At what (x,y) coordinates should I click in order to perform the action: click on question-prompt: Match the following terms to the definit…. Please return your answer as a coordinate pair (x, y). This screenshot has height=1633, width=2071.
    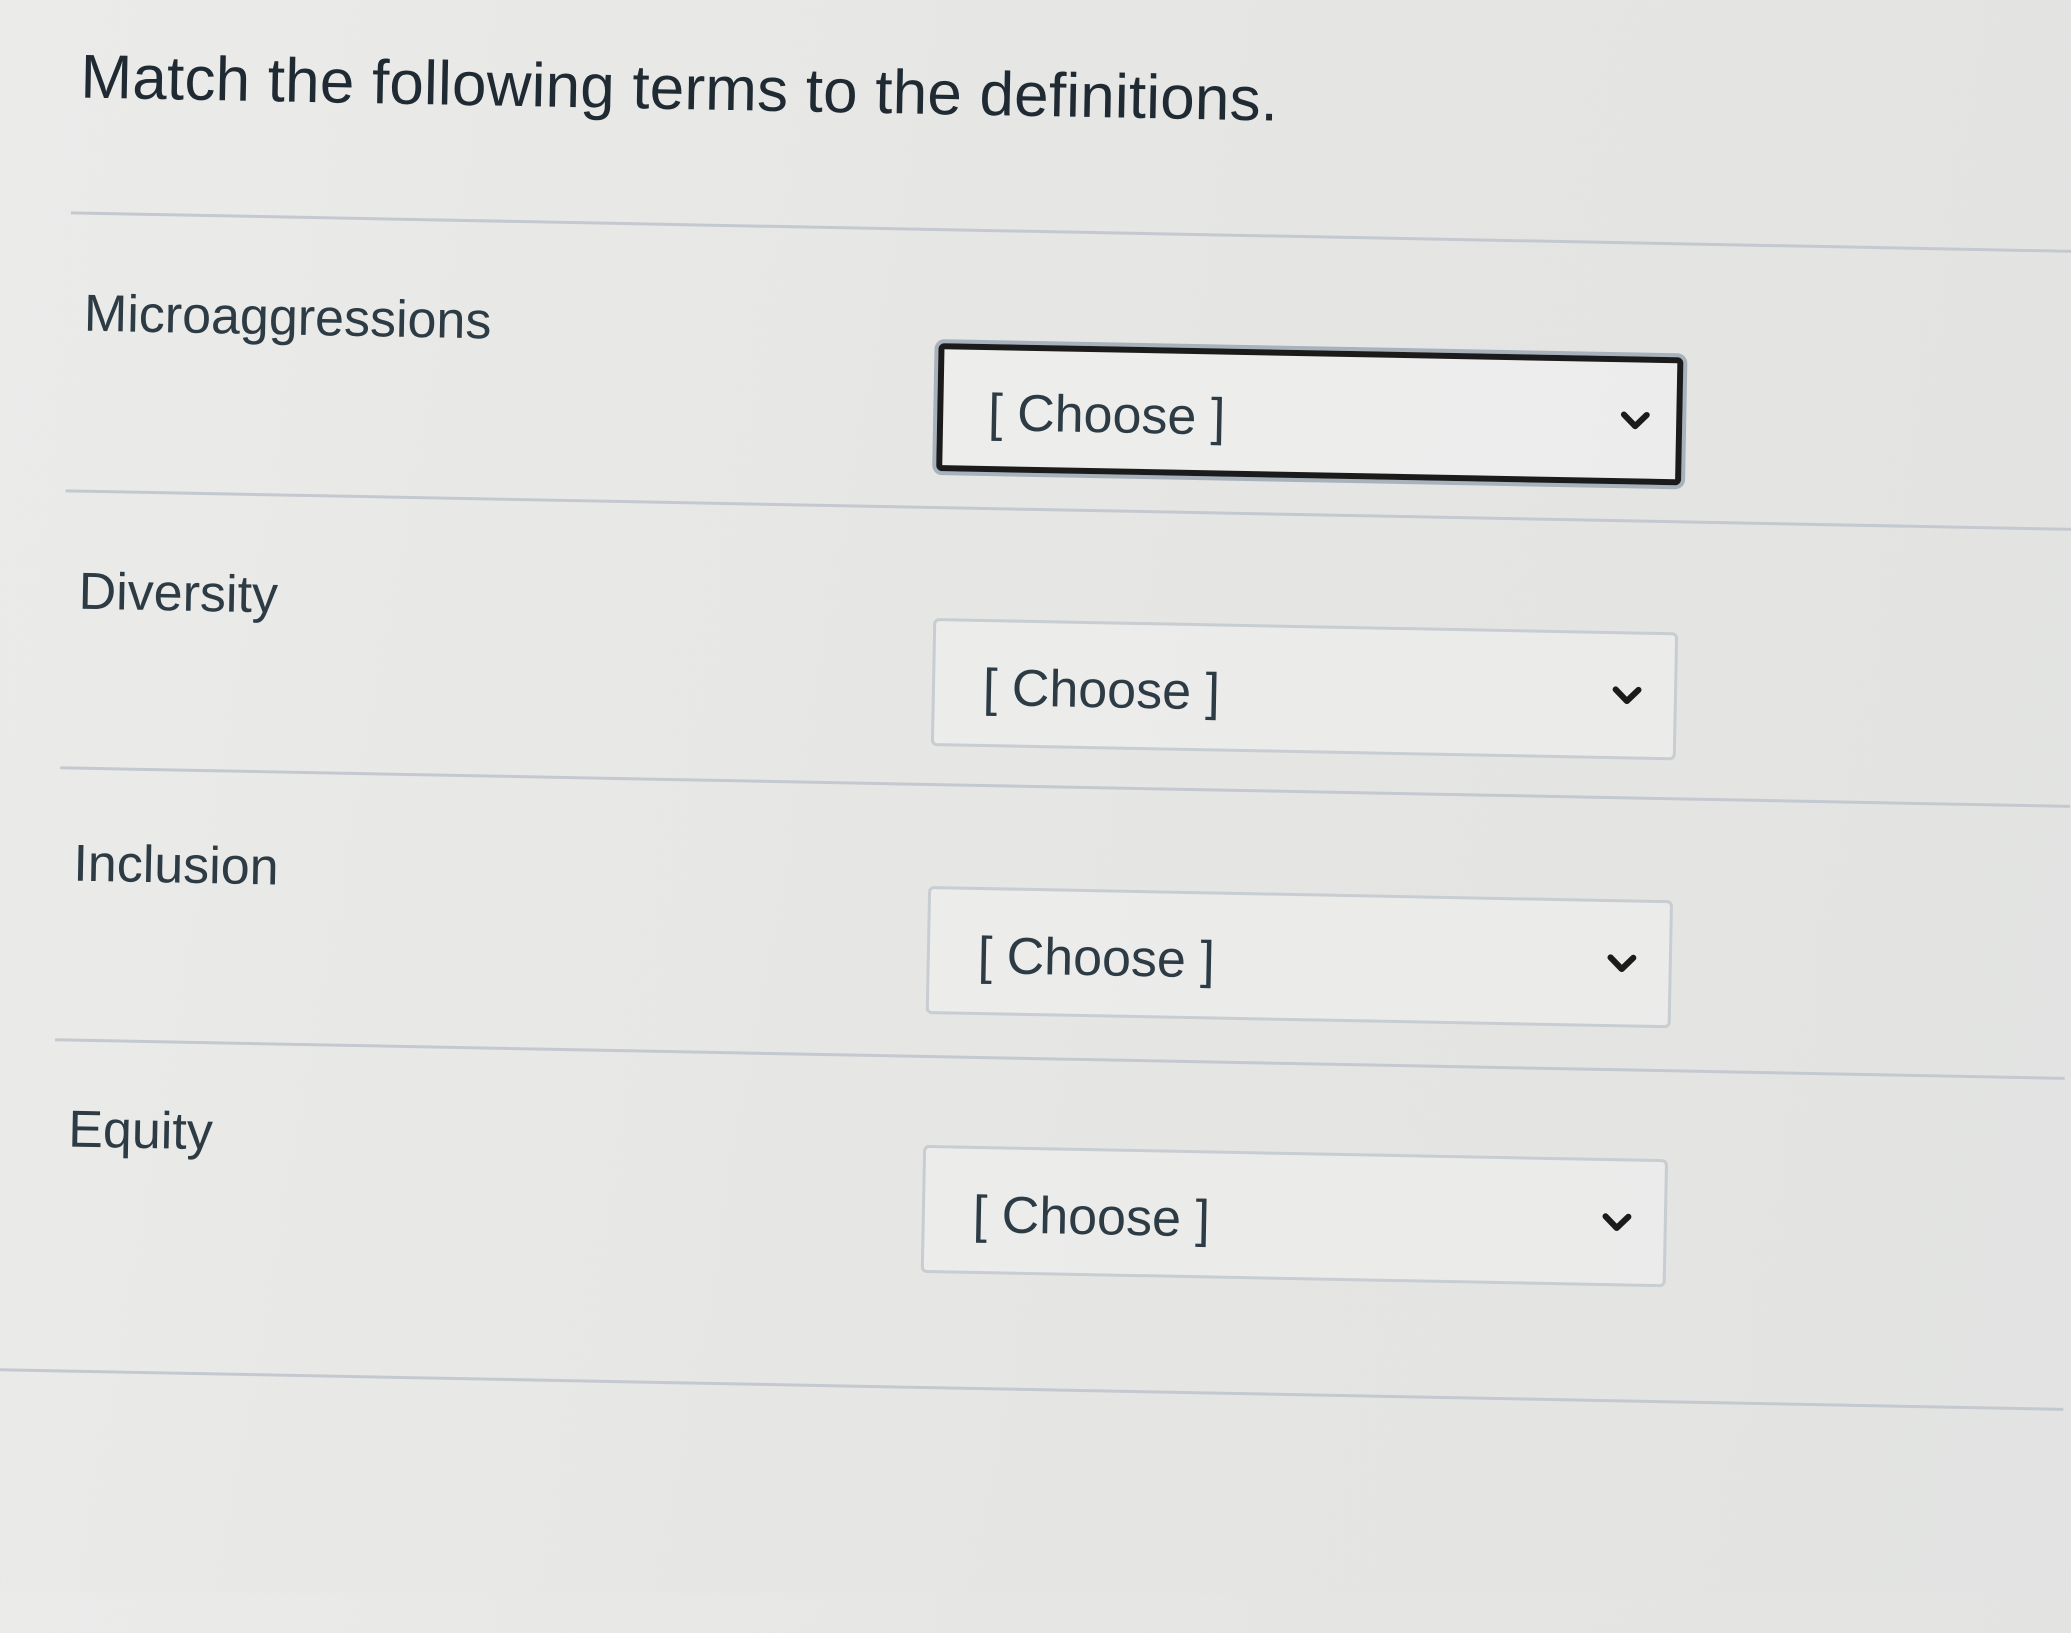
    Looking at the image, I should click on (679, 88).